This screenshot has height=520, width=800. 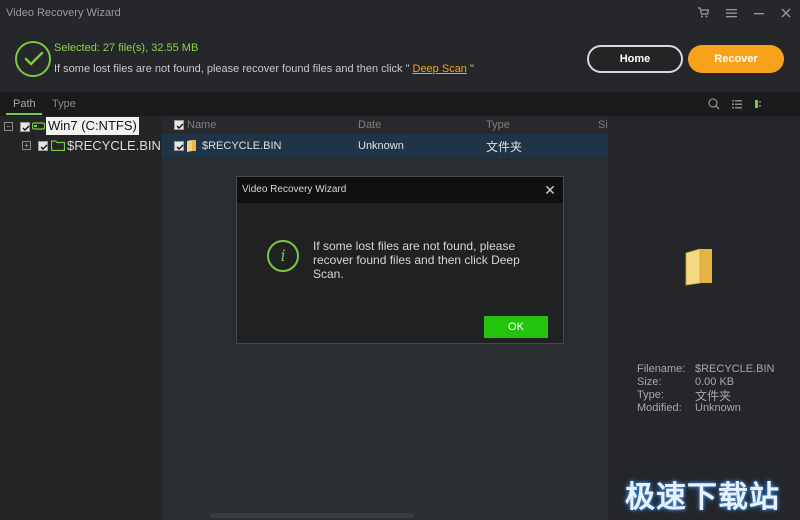 I want to click on folder-checkbox, so click(x=43, y=146).